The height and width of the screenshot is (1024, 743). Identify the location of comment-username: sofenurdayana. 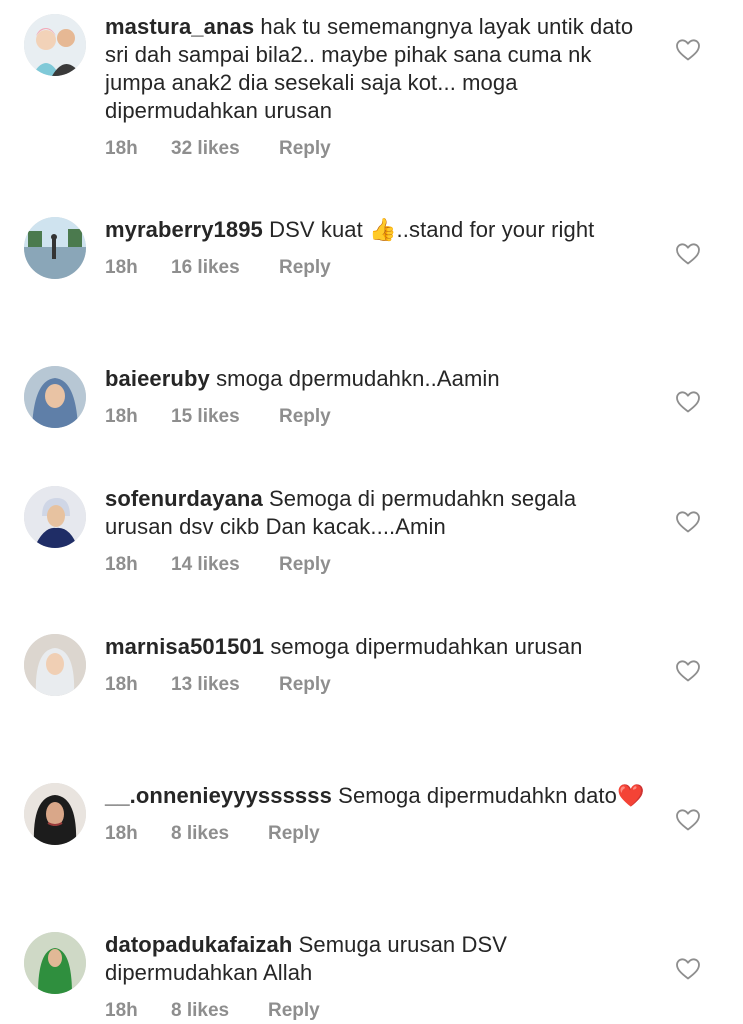
(184, 498).